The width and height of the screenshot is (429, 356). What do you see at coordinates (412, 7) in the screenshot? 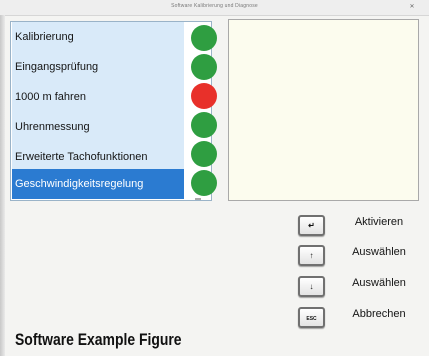
I see `close-icon: ✕` at bounding box center [412, 7].